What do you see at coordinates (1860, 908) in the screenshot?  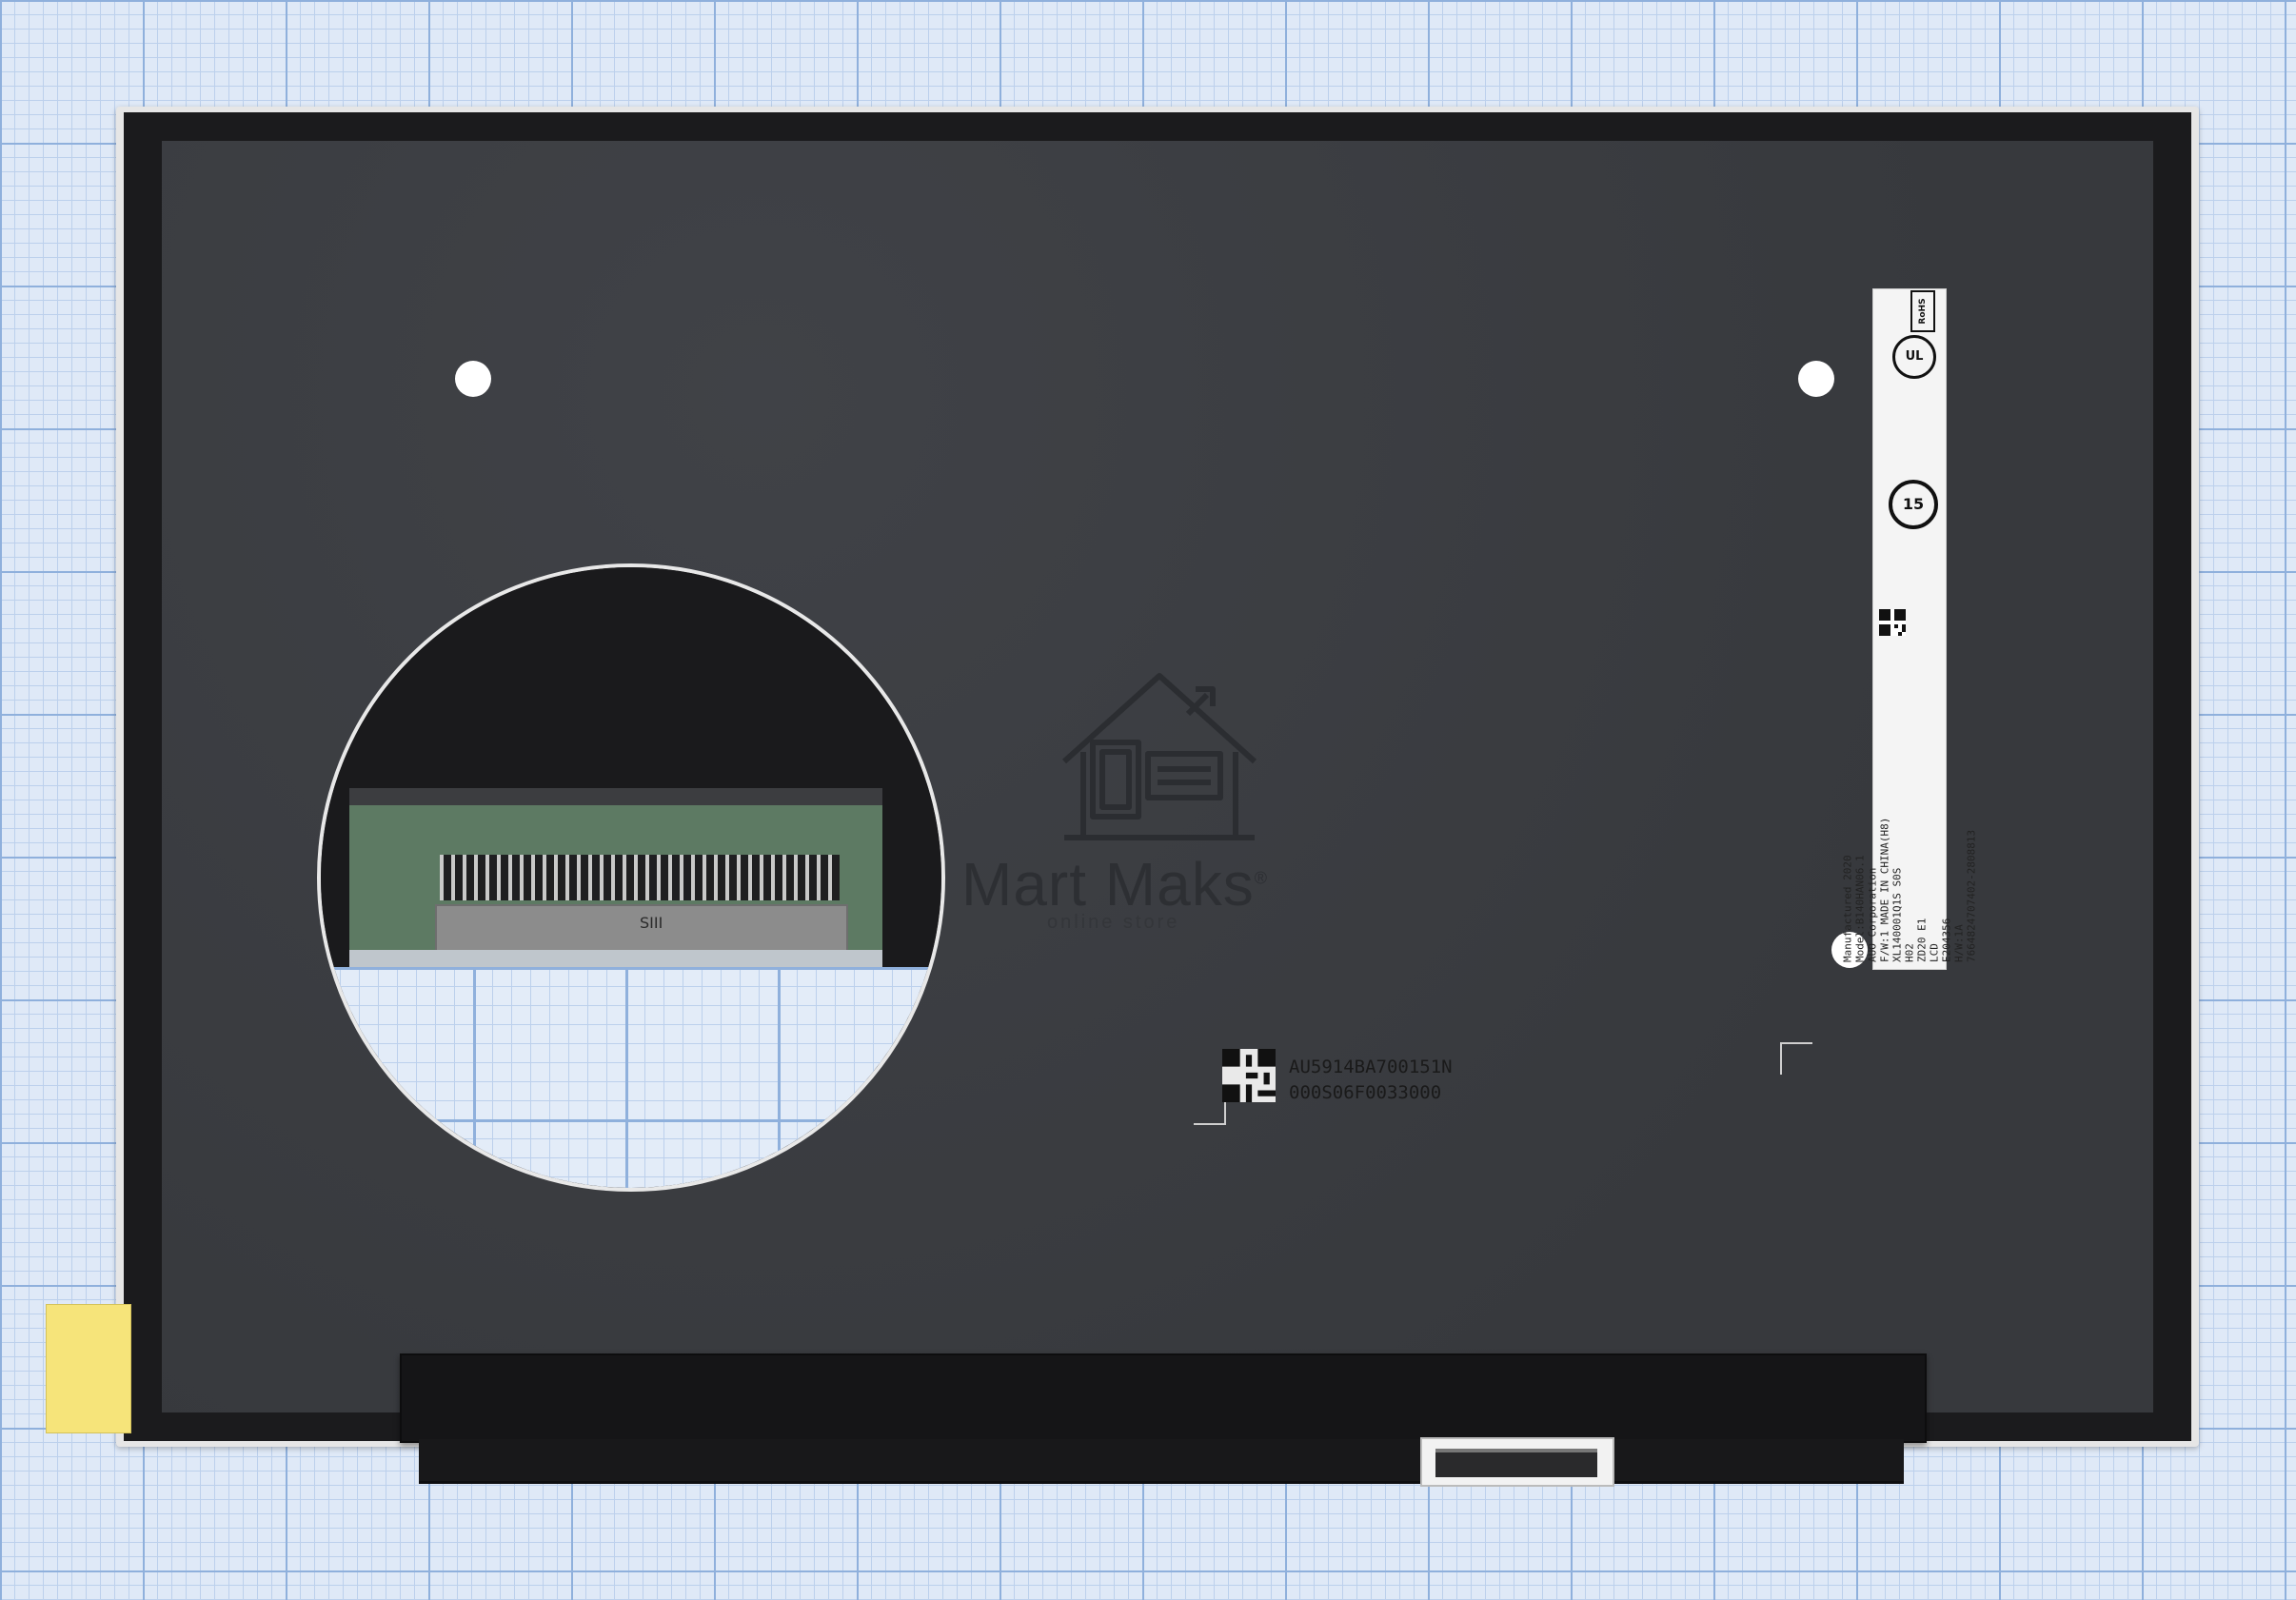 I see `label-line: Model:B140HAN06.1` at bounding box center [1860, 908].